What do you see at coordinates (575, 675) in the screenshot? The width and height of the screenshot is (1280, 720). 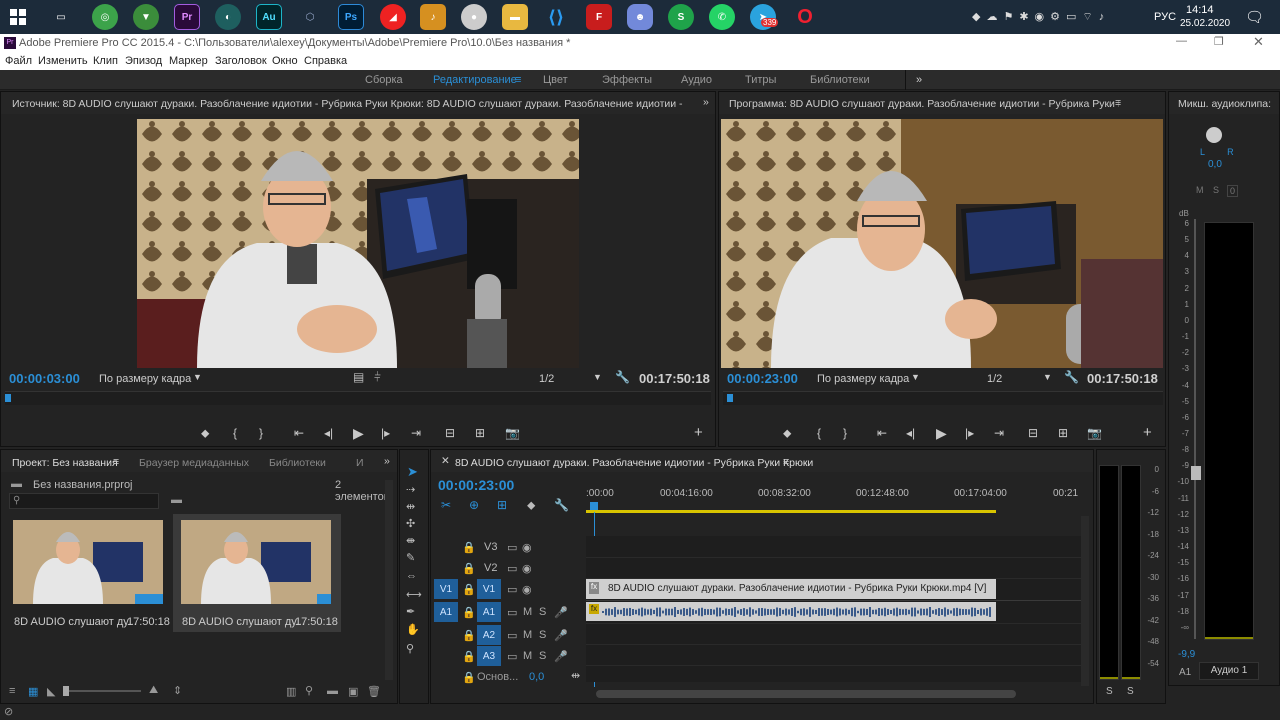 I see `master-end-icon: ⇹` at bounding box center [575, 675].